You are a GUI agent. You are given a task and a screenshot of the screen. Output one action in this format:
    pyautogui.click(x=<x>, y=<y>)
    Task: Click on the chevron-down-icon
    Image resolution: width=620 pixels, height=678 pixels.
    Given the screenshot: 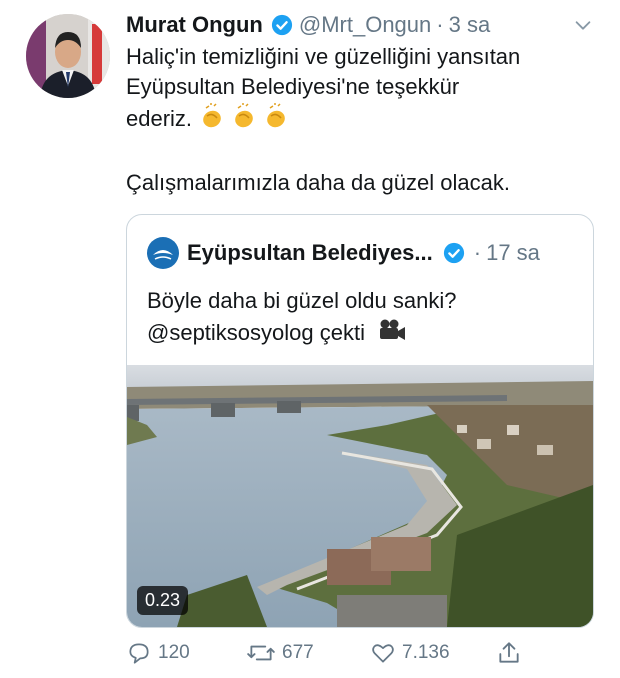 What is the action you would take?
    pyautogui.click(x=583, y=28)
    